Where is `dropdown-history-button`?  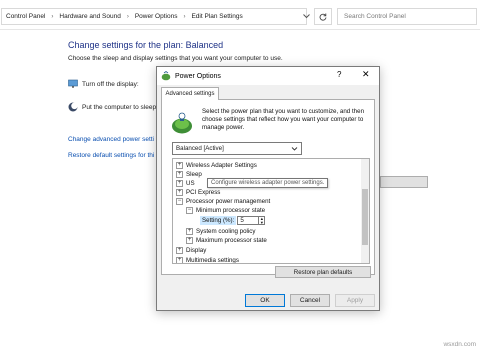 dropdown-history-button is located at coordinates (306, 16).